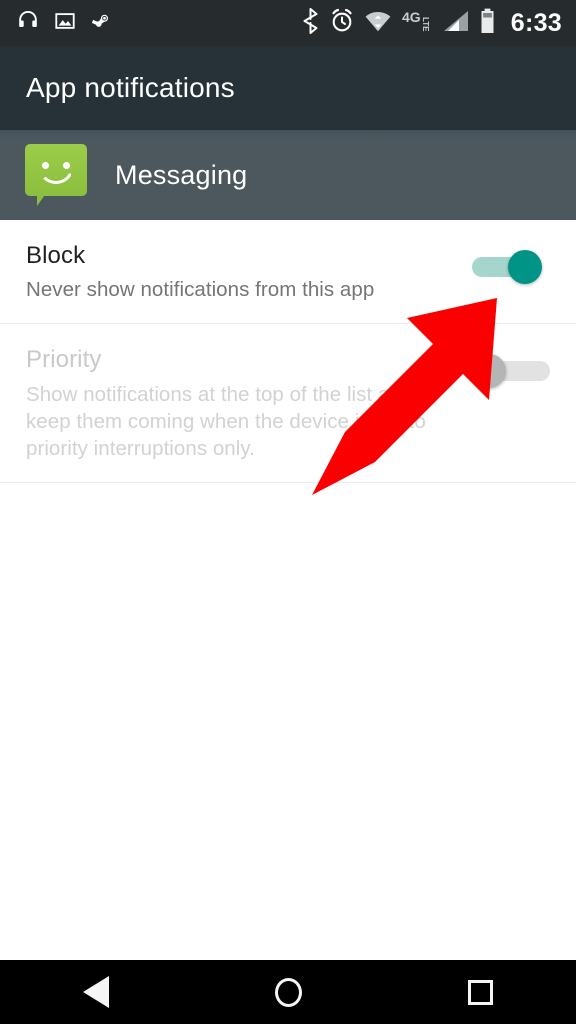 Image resolution: width=576 pixels, height=1024 pixels. I want to click on screenshot-image-icon, so click(65, 23).